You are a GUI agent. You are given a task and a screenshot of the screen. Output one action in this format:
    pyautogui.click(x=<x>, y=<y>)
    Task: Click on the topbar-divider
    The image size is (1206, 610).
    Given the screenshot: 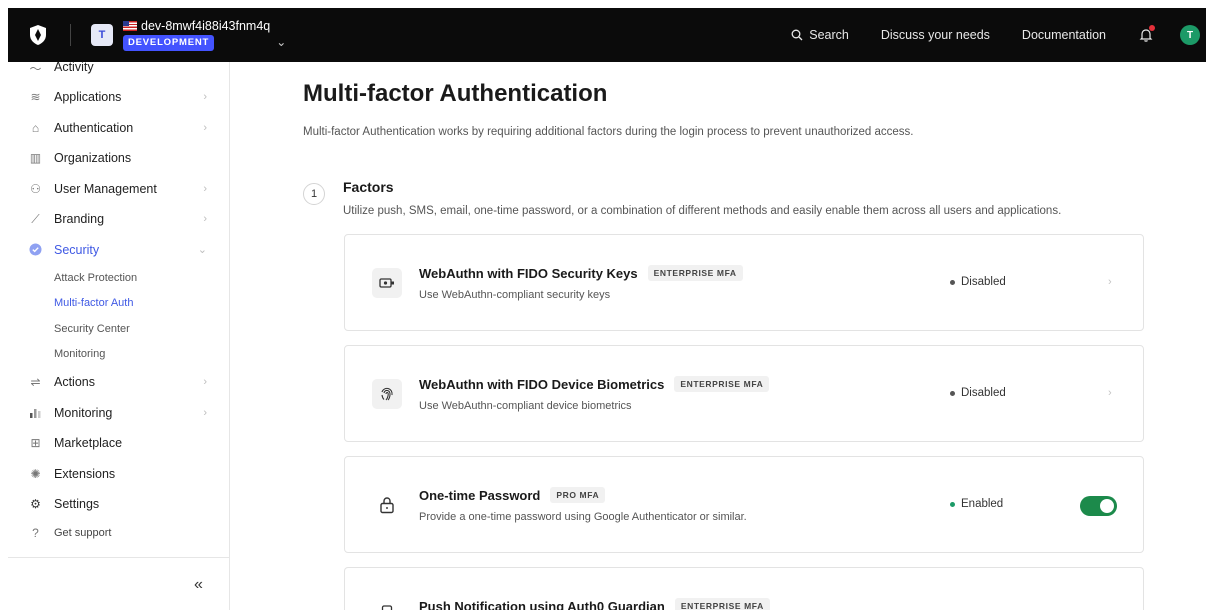 What is the action you would take?
    pyautogui.click(x=70, y=35)
    